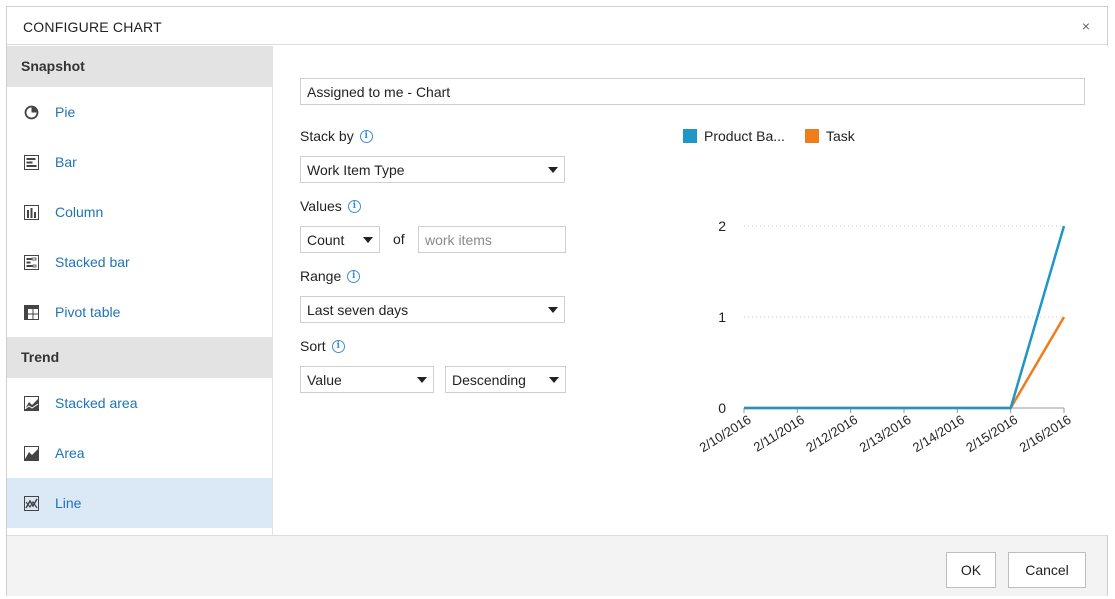  I want to click on range-dropdown: Last seven days, so click(432, 309).